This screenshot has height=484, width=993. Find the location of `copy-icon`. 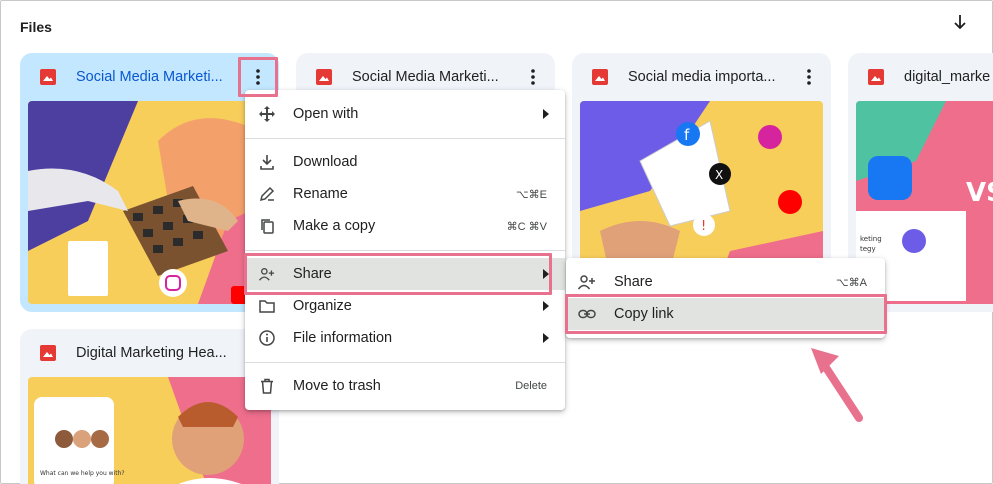

copy-icon is located at coordinates (267, 226).